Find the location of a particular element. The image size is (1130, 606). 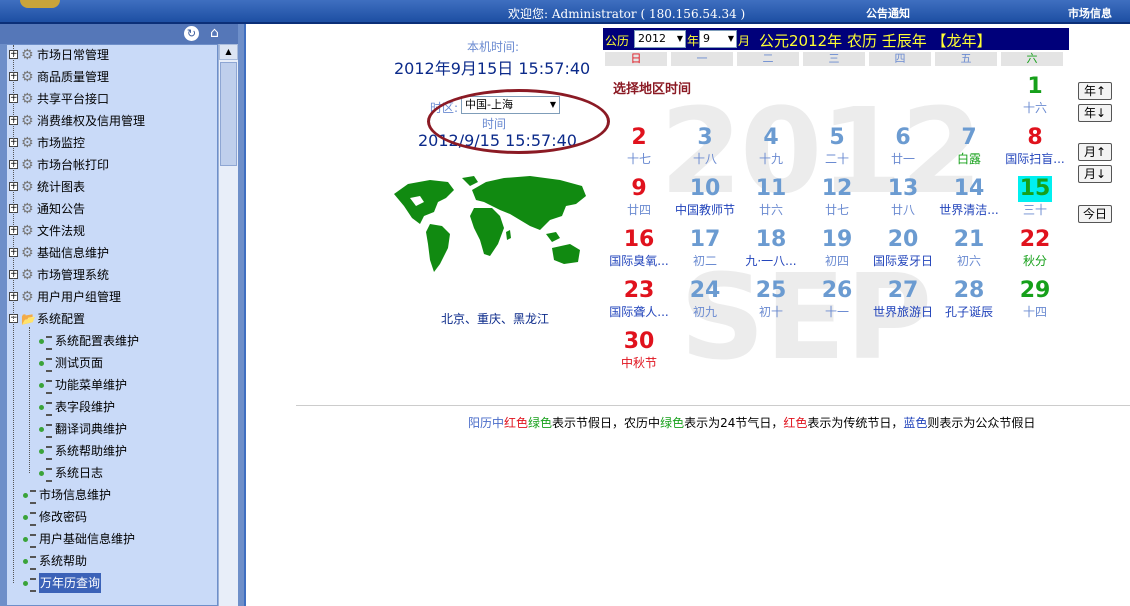

calendar-day: 30 中秋节 is located at coordinates (639, 350).